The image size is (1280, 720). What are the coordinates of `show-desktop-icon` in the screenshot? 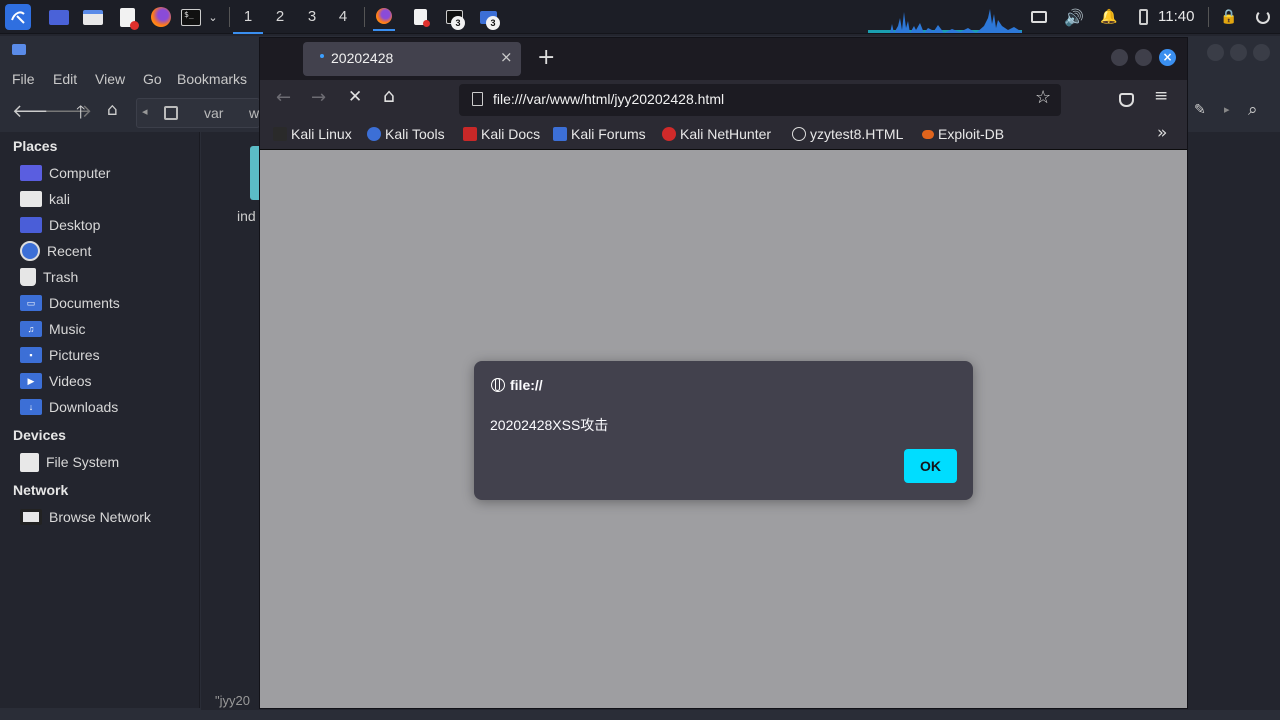 It's located at (59, 17).